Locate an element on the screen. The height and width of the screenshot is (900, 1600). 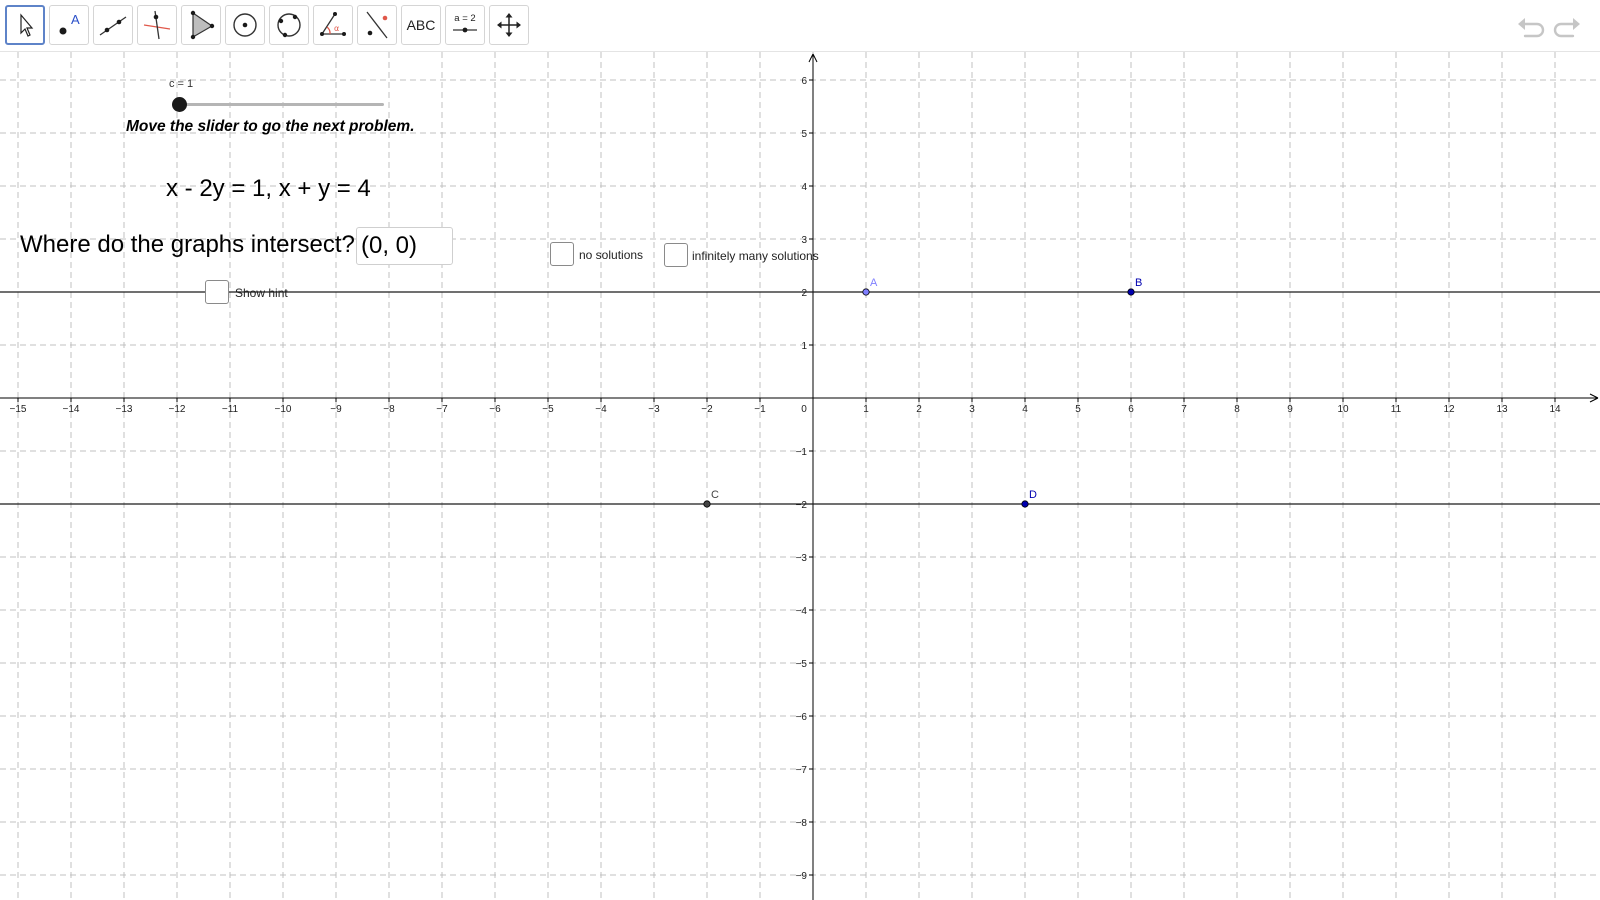
y-tick-label: −3 is located at coordinates (802, 558).